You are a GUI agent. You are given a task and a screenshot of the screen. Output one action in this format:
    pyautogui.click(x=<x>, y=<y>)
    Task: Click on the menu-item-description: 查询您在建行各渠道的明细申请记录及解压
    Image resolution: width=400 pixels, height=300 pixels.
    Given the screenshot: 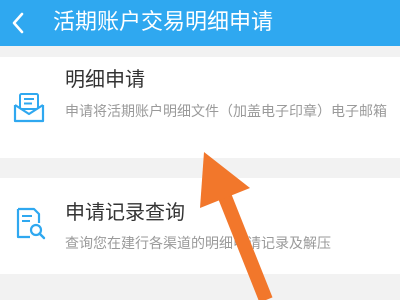 What is the action you would take?
    pyautogui.click(x=198, y=244)
    